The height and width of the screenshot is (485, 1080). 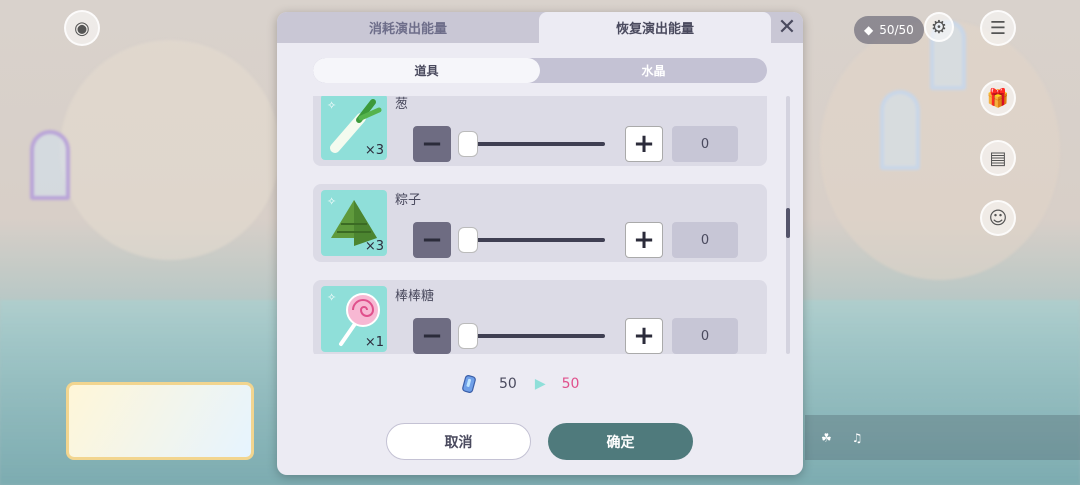 I want to click on tab-restore-energy: 恢复演出能量, so click(x=655, y=27).